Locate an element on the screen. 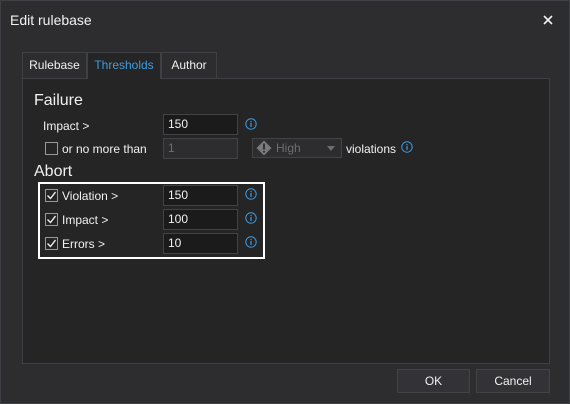 This screenshot has width=570, height=404. violation-label: Violation > is located at coordinates (90, 196).